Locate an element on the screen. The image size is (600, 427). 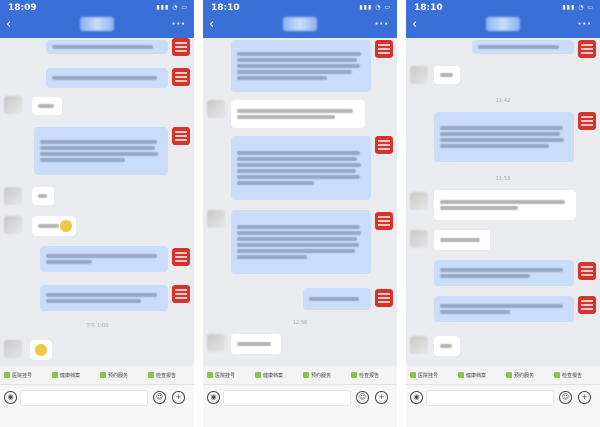
timestamp: 11:53 is located at coordinates (503, 179).